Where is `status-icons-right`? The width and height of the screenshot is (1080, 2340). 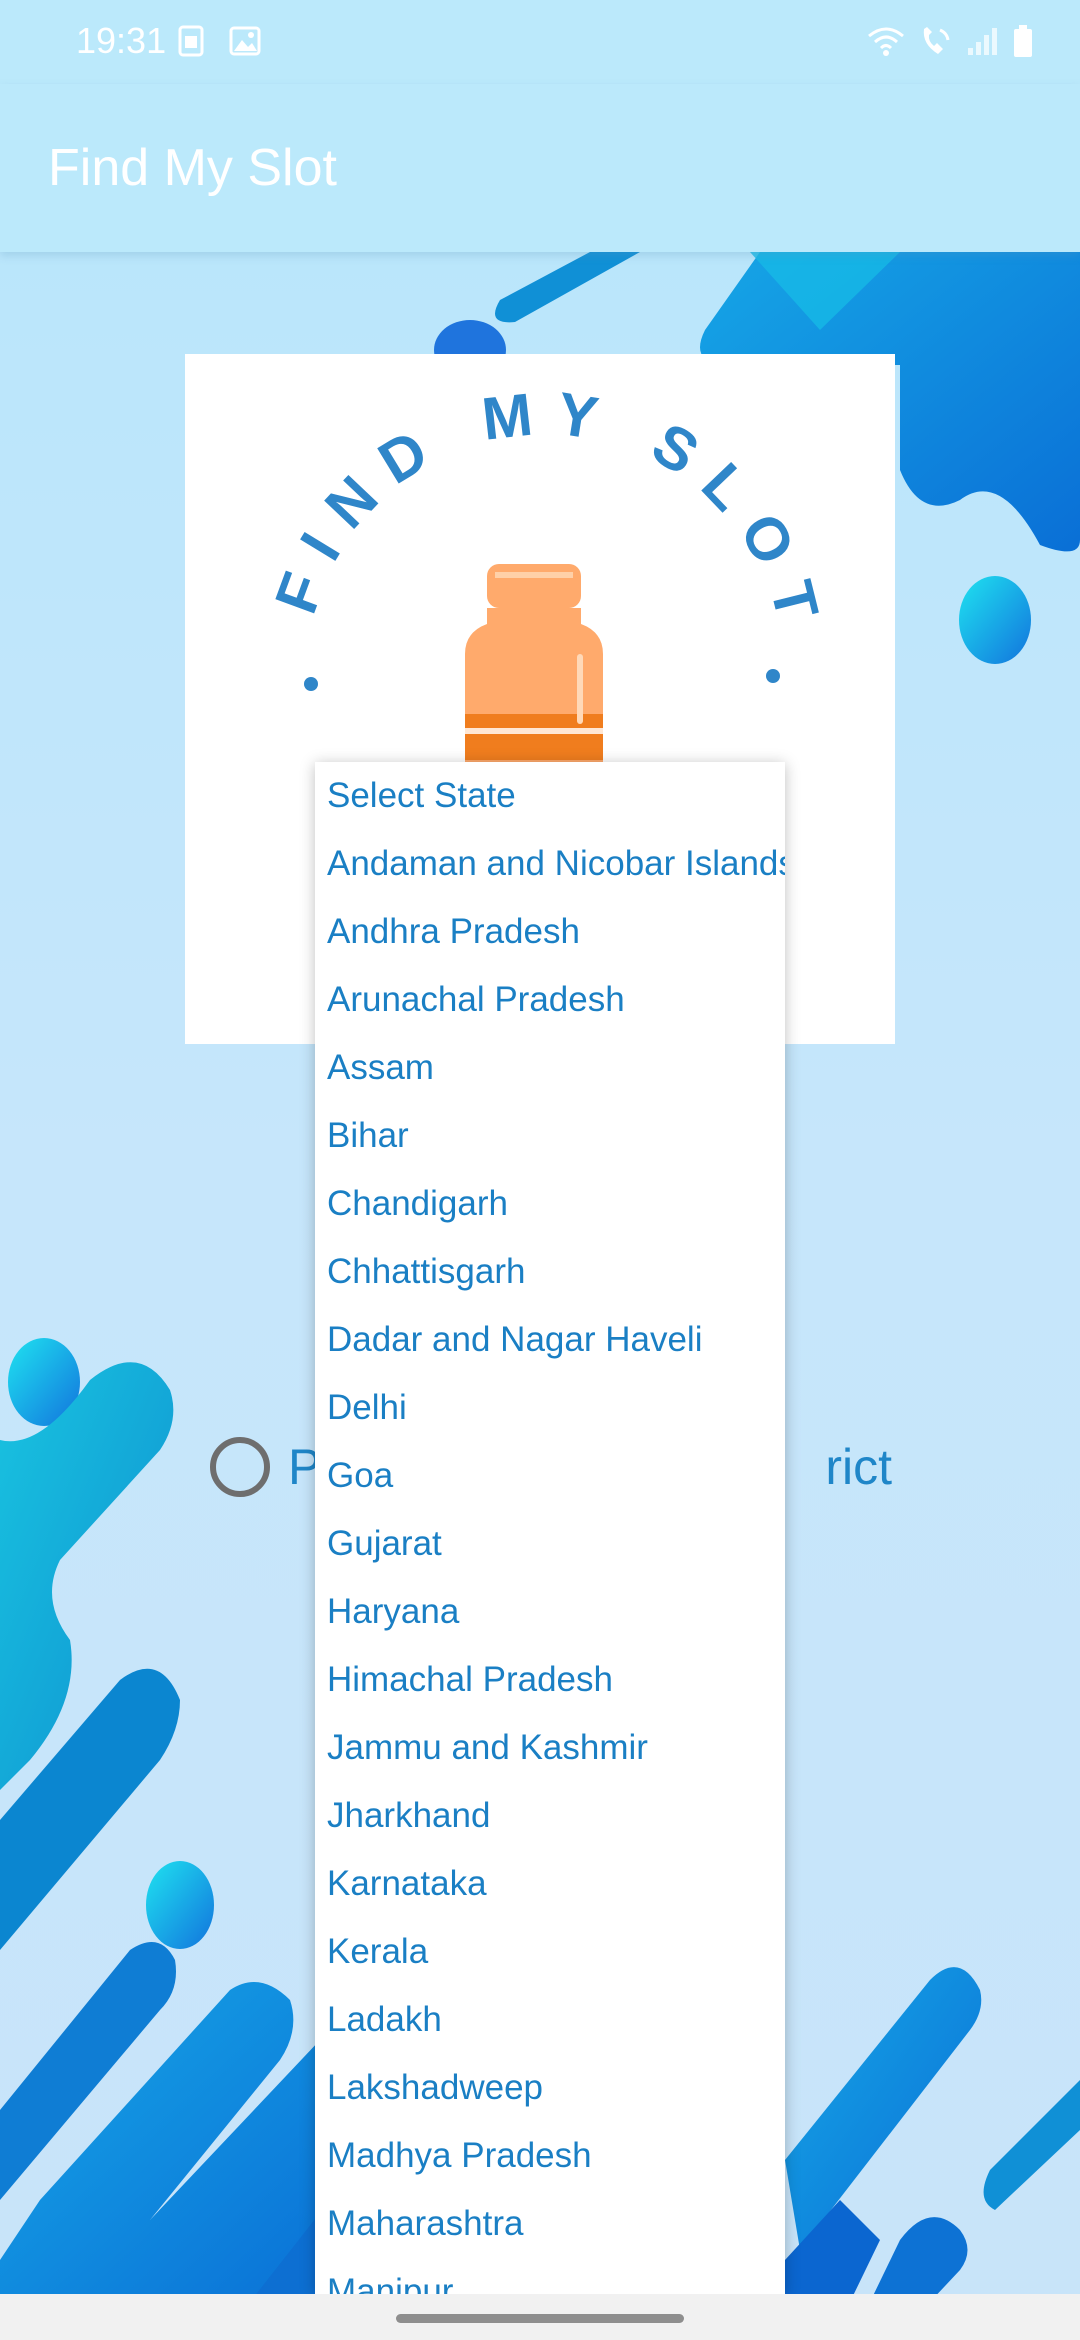 status-icons-right is located at coordinates (950, 41).